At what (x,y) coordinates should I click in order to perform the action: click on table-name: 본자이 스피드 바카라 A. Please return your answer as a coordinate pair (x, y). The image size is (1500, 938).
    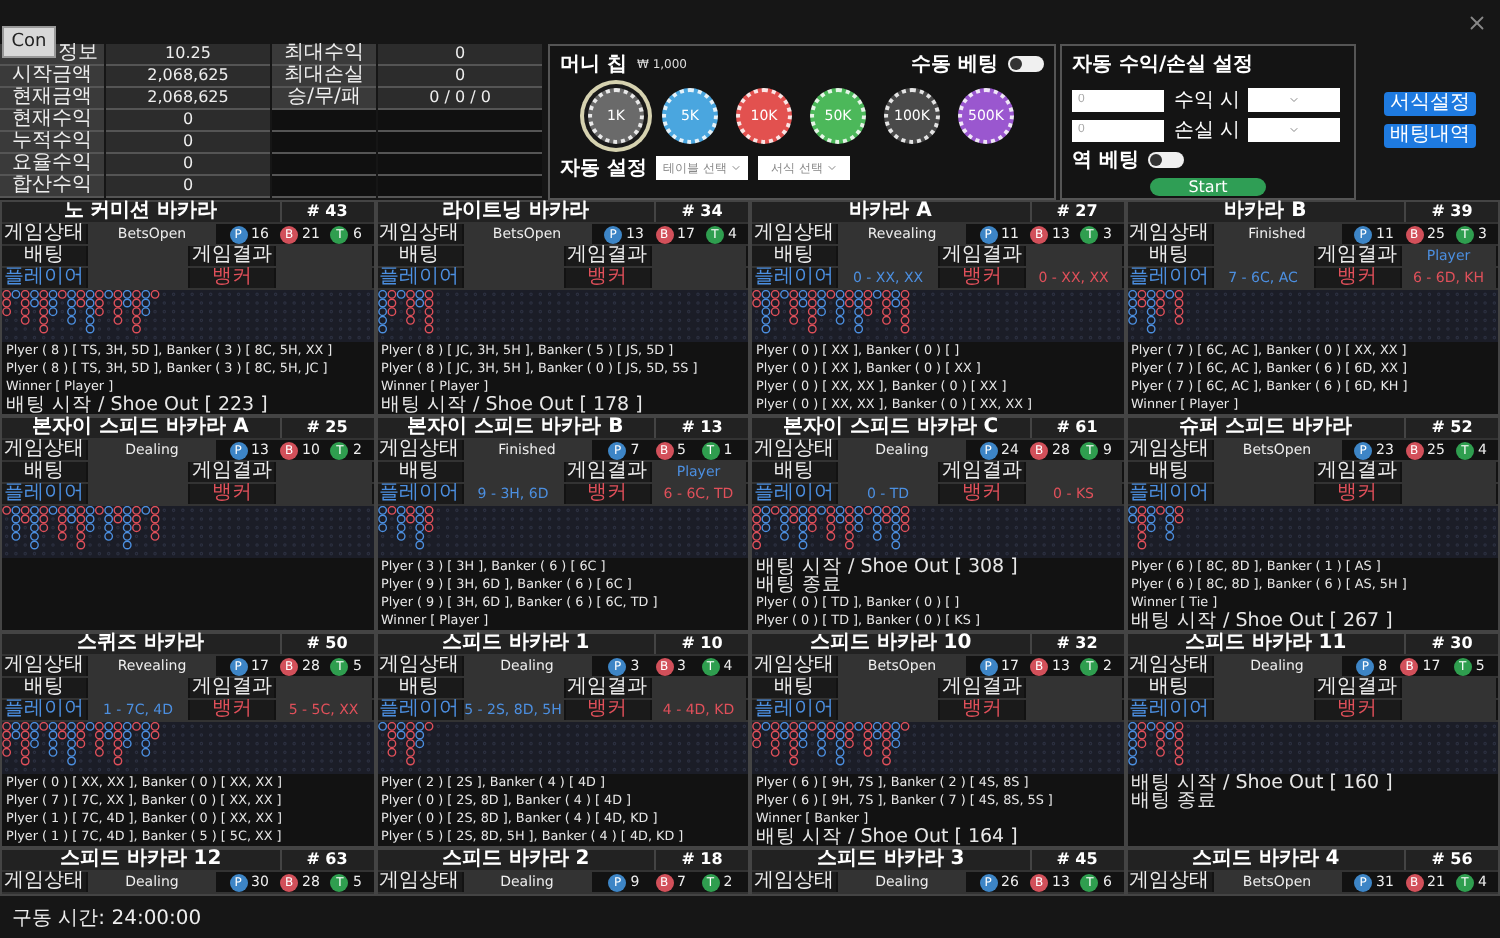
    Looking at the image, I should click on (141, 428).